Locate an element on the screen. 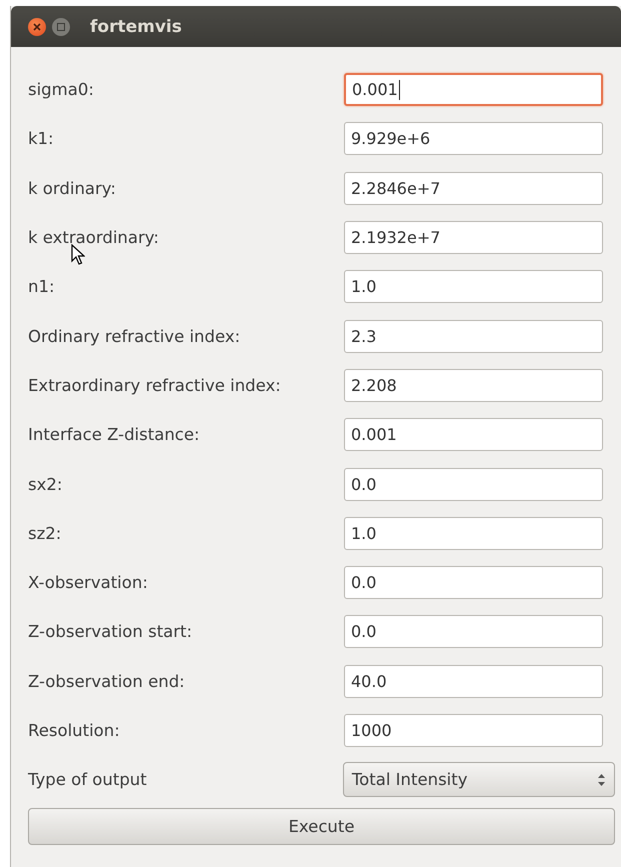 The width and height of the screenshot is (621, 867). square-icon is located at coordinates (61, 26).